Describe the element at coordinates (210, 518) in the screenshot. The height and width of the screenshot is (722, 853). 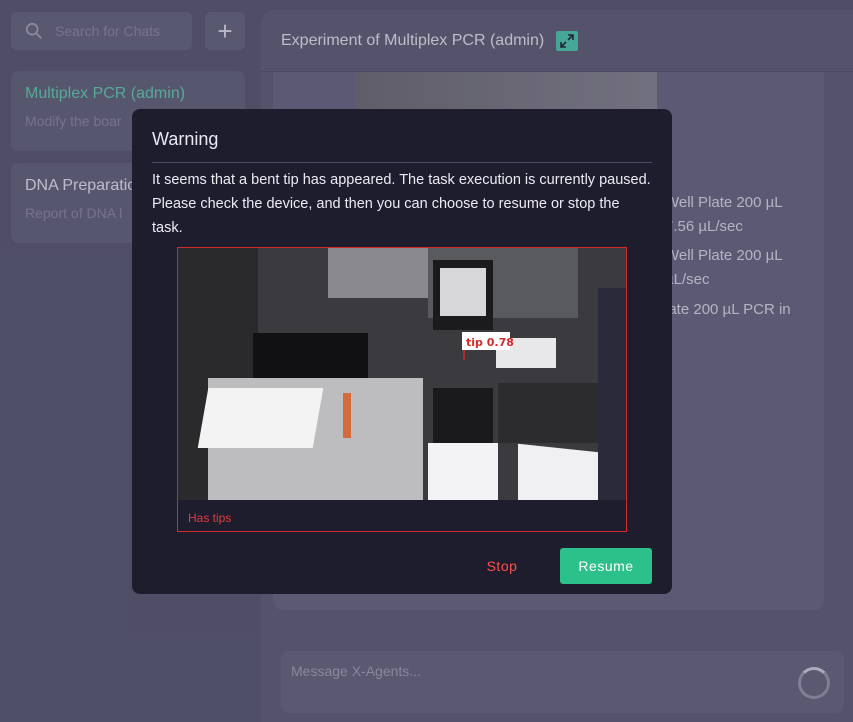
I see `detection-caption: Has tips` at that location.